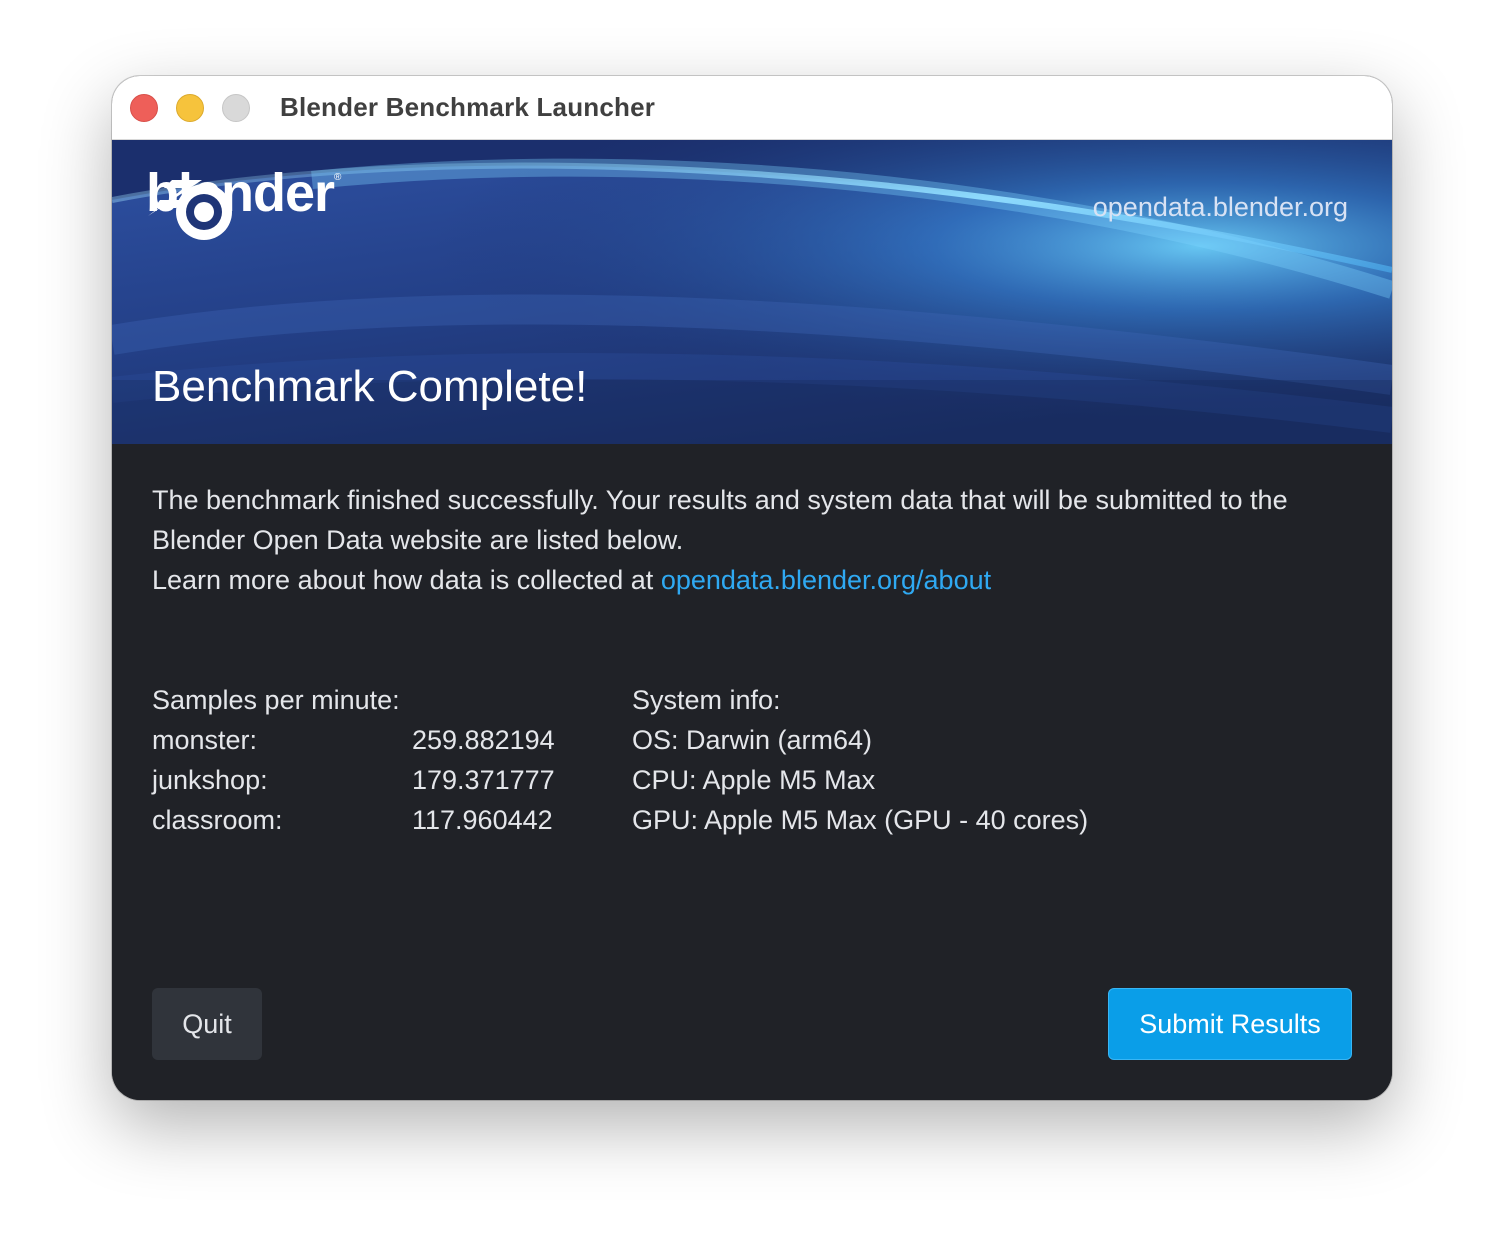  What do you see at coordinates (276, 700) in the screenshot?
I see `samples-heading: Samples per minute:` at bounding box center [276, 700].